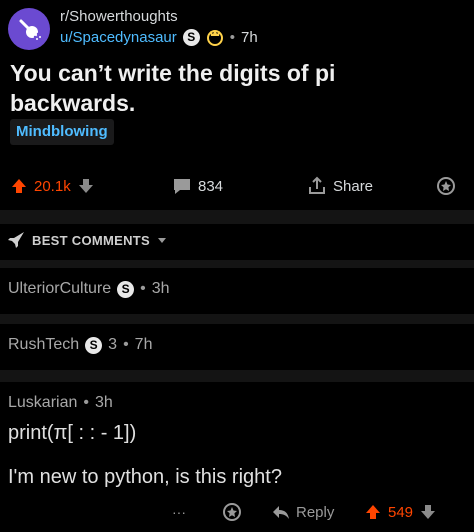  What do you see at coordinates (72, 433) in the screenshot?
I see `comment-body-line: print(π[ : : - 1])` at bounding box center [72, 433].